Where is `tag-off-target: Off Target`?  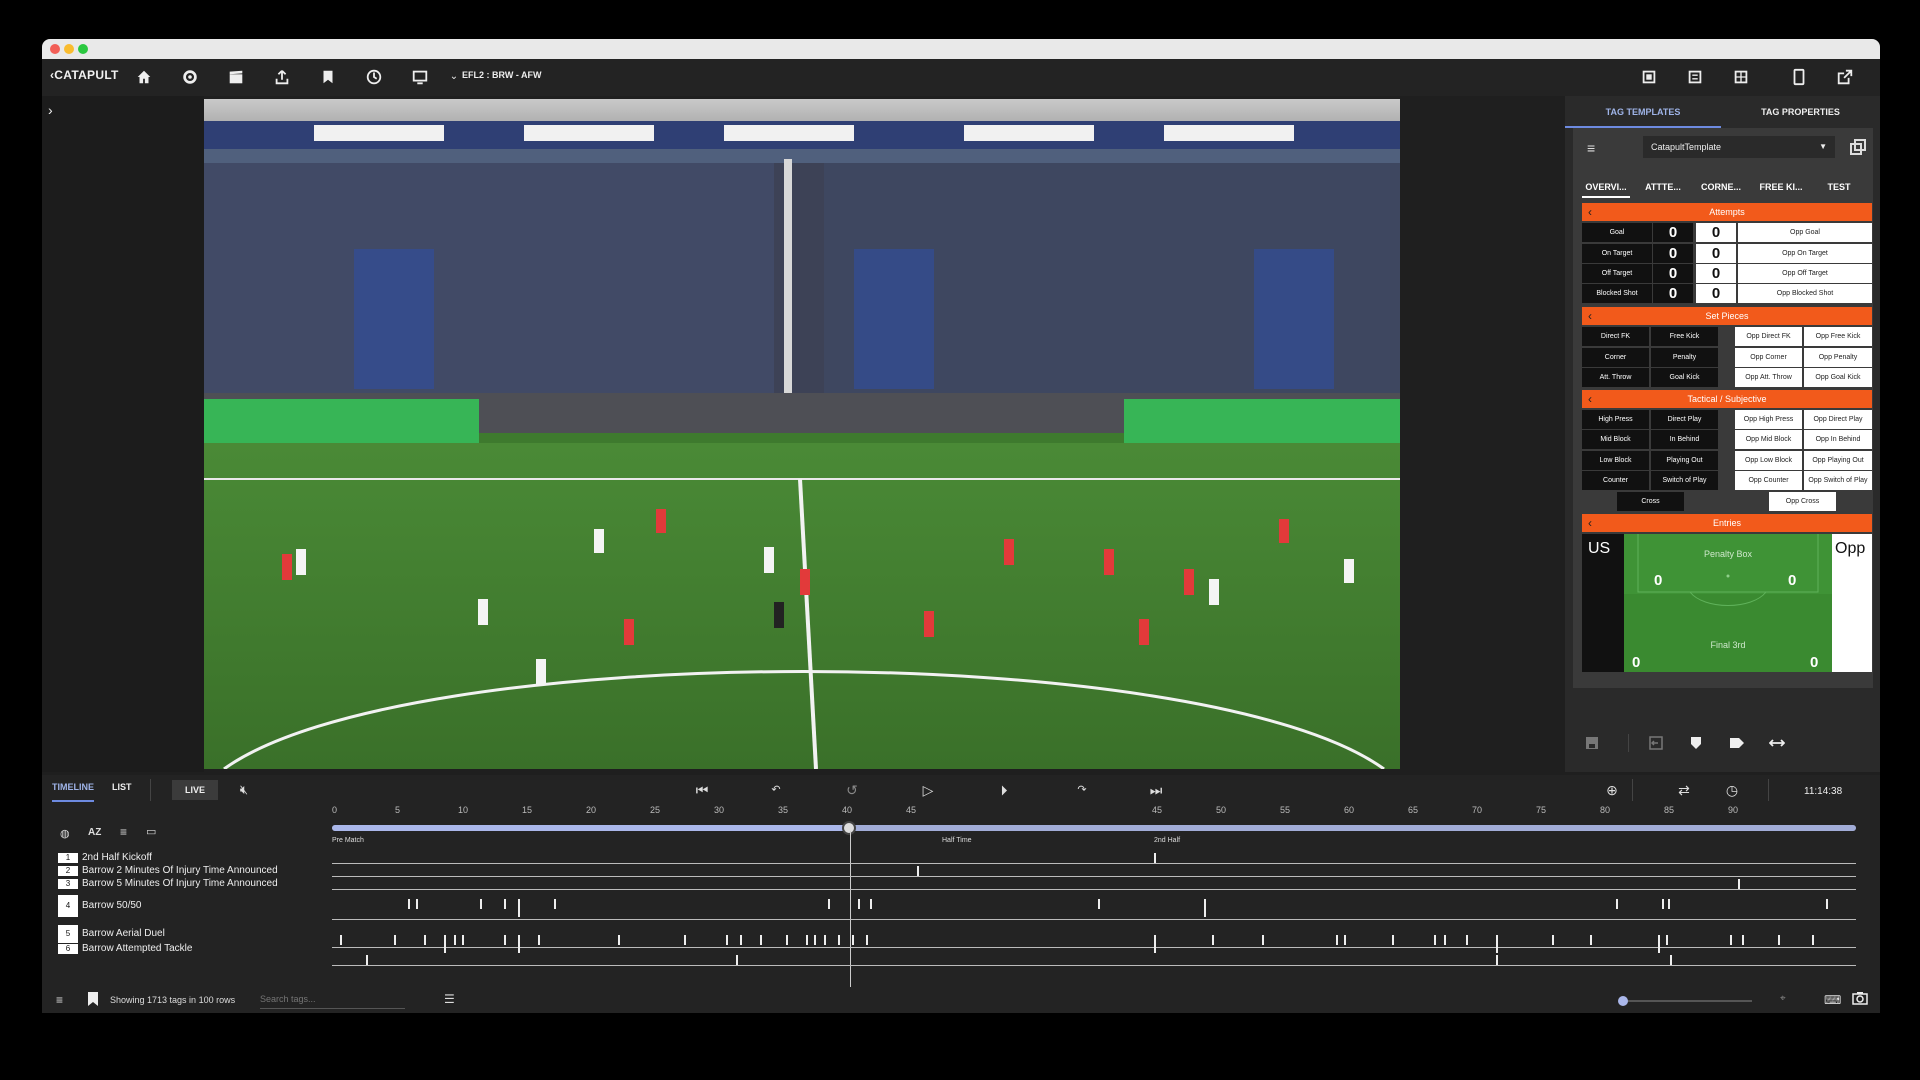
tag-off-target: Off Target is located at coordinates (1617, 273).